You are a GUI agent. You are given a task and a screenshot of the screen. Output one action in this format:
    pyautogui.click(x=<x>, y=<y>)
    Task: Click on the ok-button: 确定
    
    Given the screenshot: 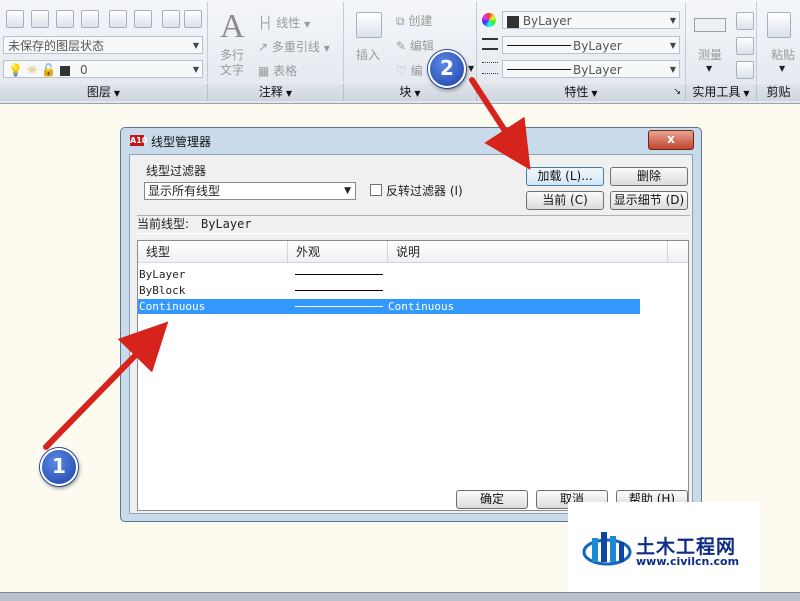 What is the action you would take?
    pyautogui.click(x=492, y=499)
    